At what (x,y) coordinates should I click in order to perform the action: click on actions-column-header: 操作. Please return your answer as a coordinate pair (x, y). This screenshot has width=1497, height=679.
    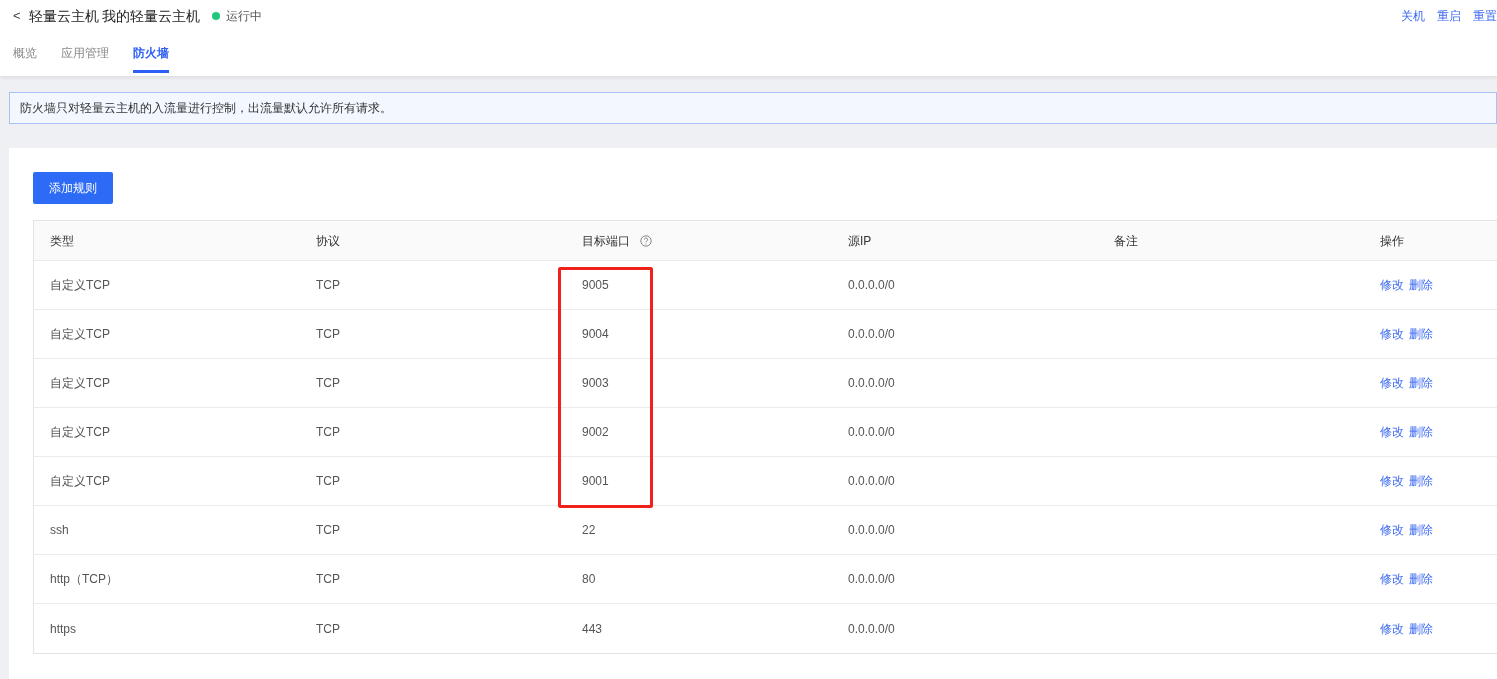
    Looking at the image, I should click on (1392, 240).